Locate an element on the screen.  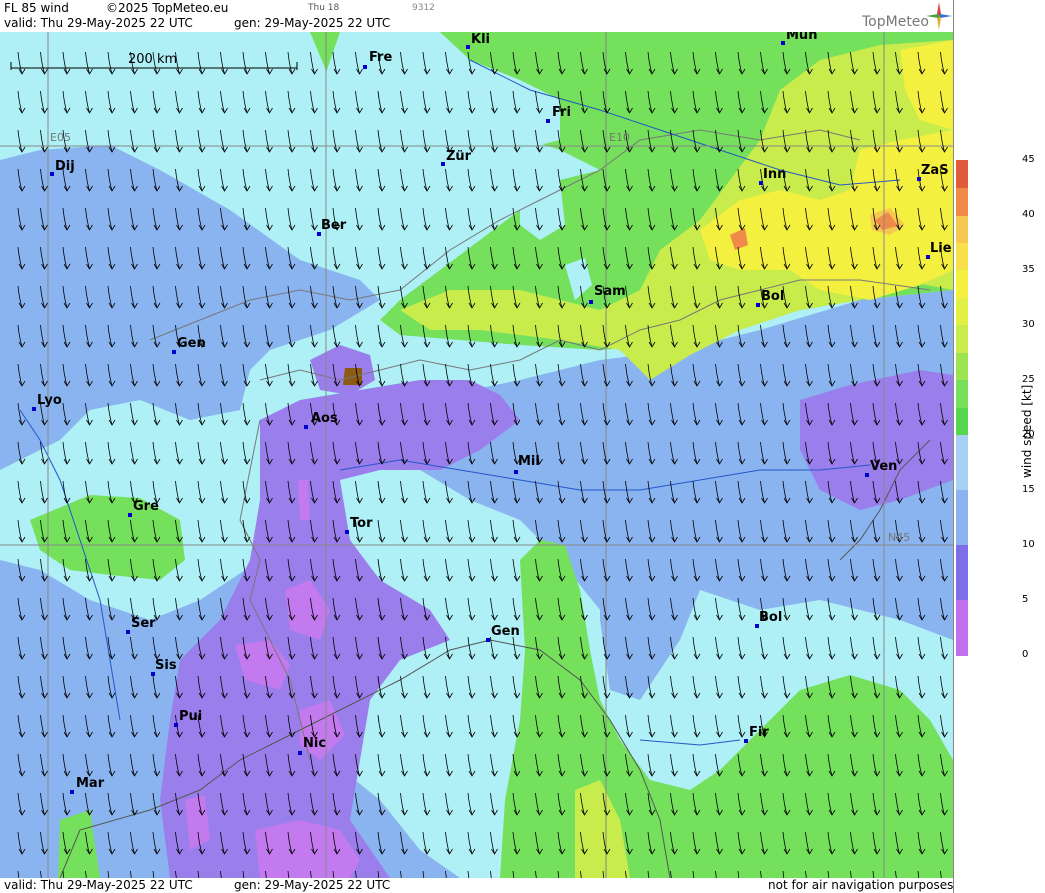
city-label: Tor is located at coordinates (361, 523).